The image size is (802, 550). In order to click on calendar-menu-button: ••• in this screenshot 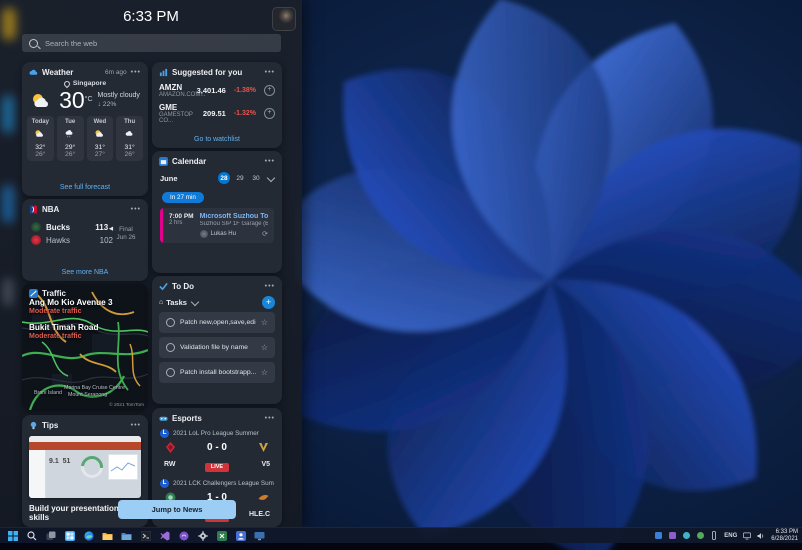, I will do `click(270, 161)`.